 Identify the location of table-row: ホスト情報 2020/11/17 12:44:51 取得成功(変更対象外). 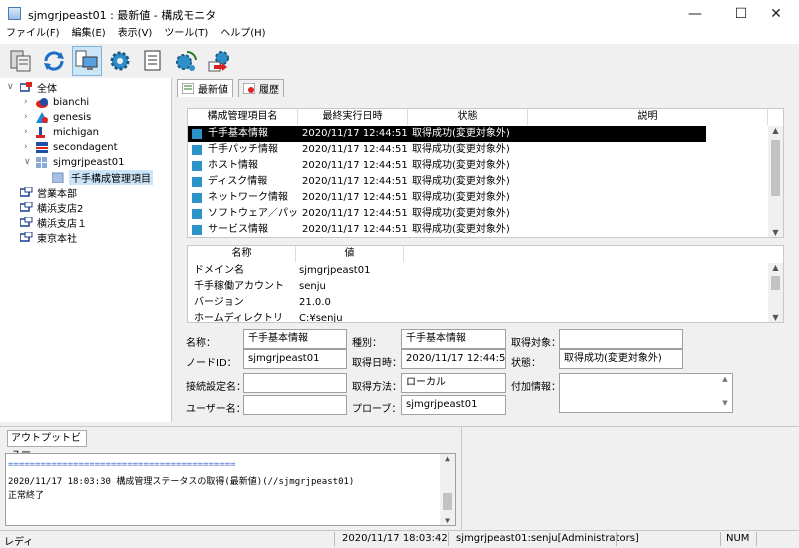
(447, 166).